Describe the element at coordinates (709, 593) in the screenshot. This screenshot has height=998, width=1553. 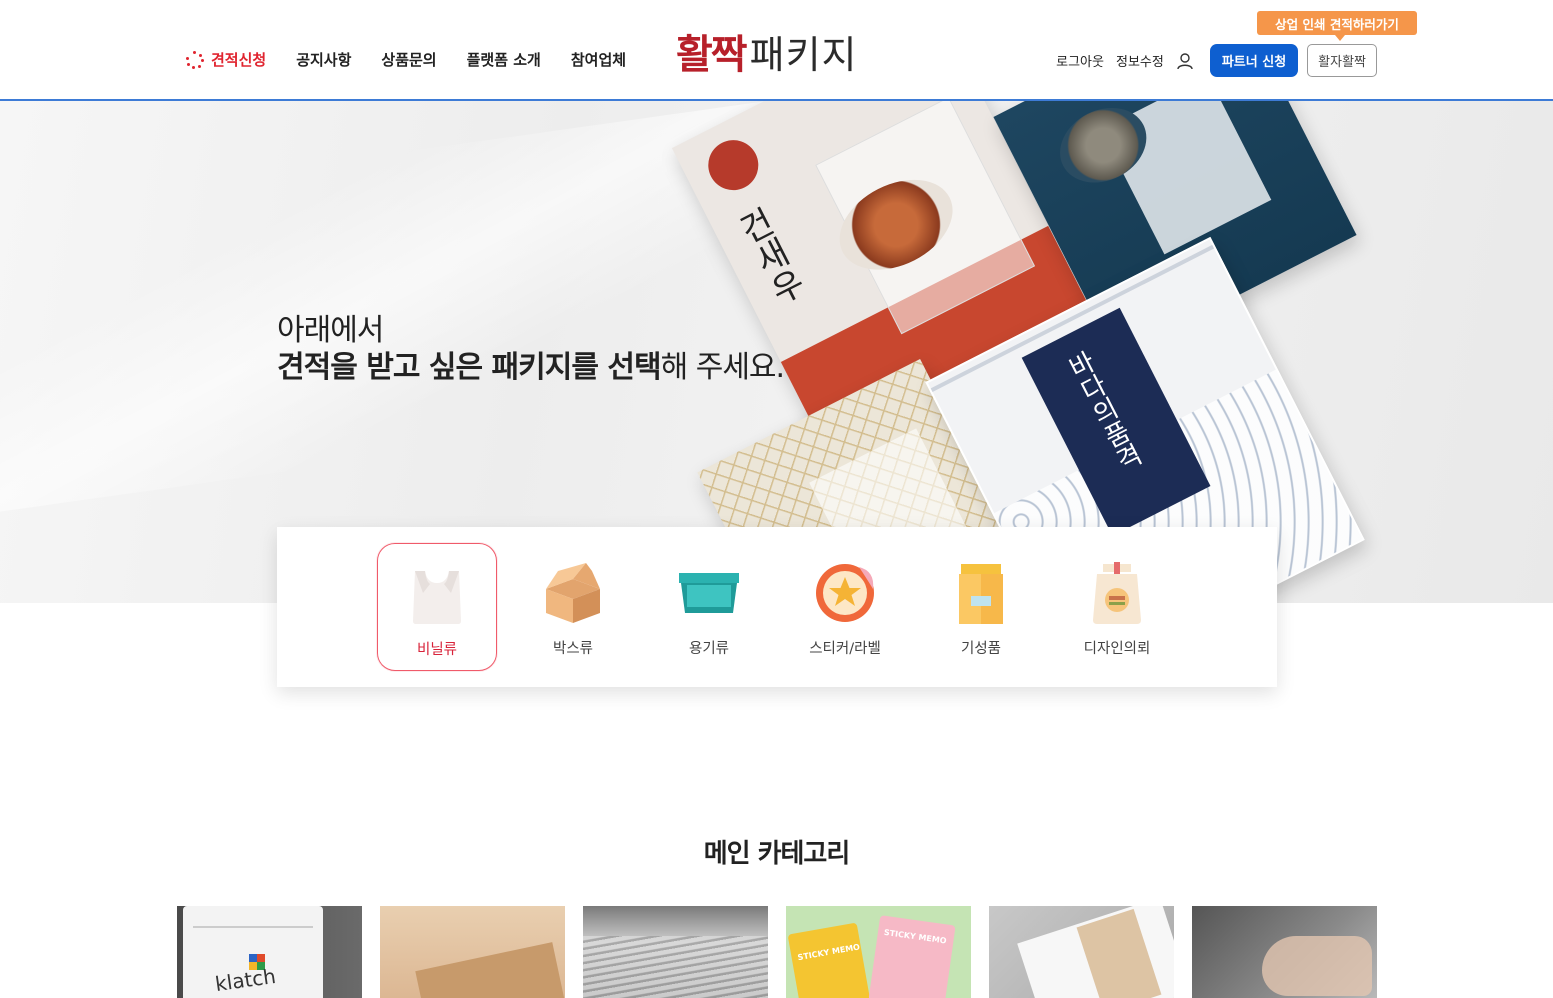
I see `container-icon` at that location.